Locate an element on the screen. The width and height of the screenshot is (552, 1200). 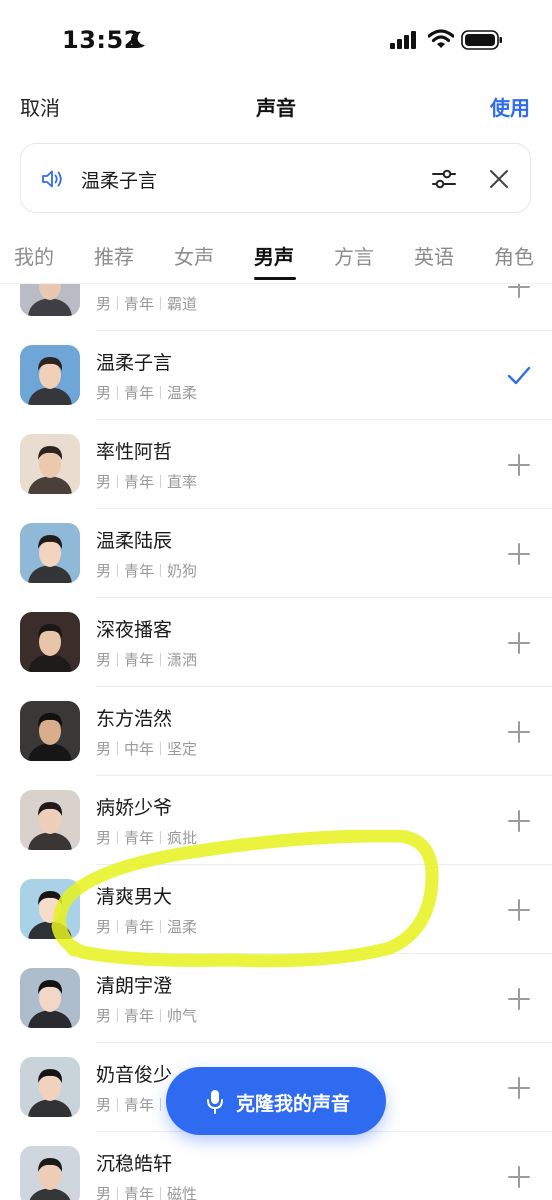
voice-name: 率性阿哲 is located at coordinates (134, 452).